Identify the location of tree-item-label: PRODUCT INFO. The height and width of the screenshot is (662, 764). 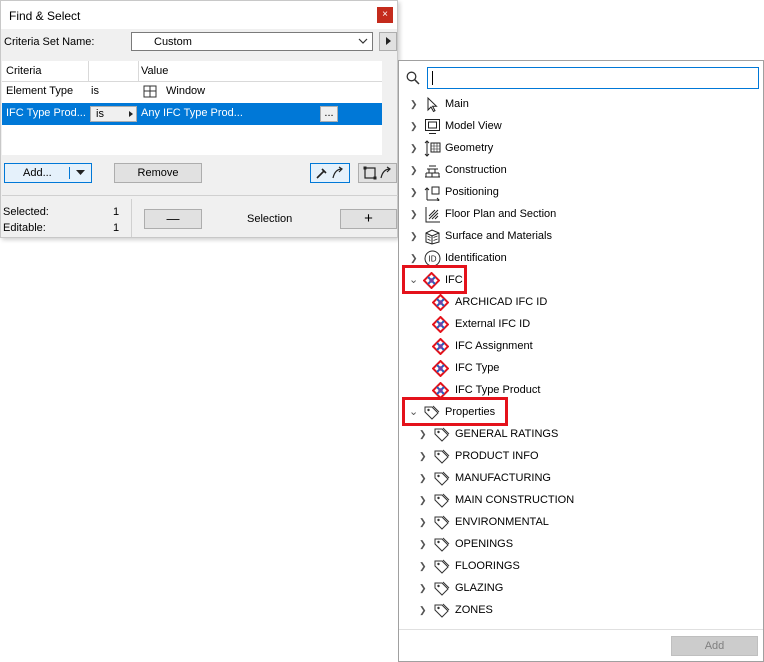
(497, 456).